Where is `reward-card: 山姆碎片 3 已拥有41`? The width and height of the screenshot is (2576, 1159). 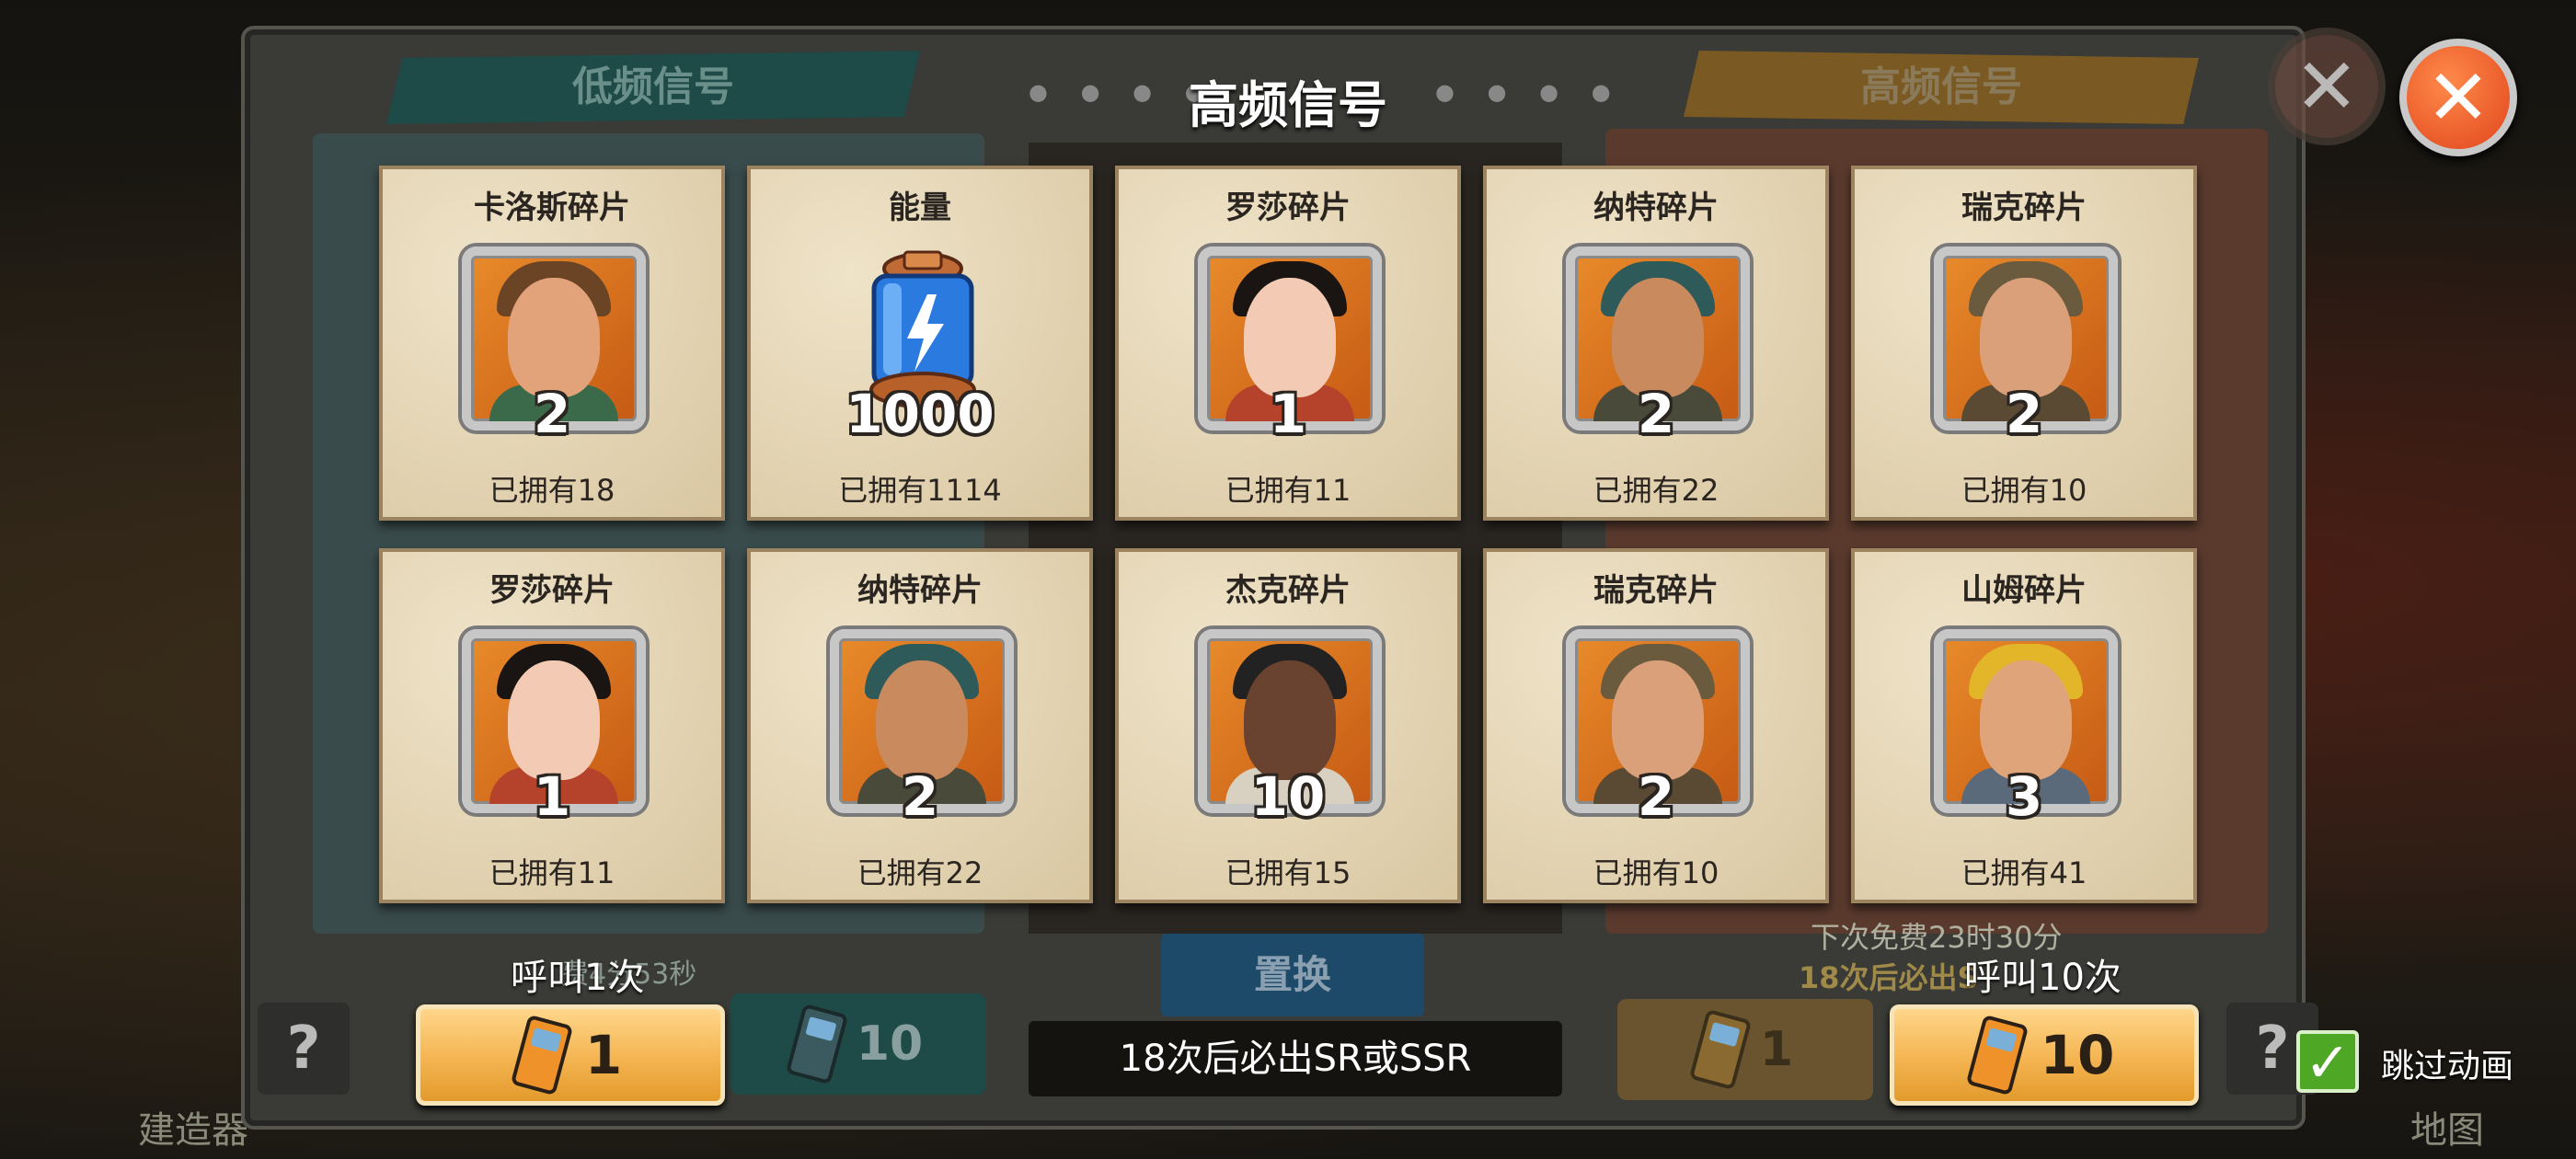
reward-card: 山姆碎片 3 已拥有41 is located at coordinates (2024, 725).